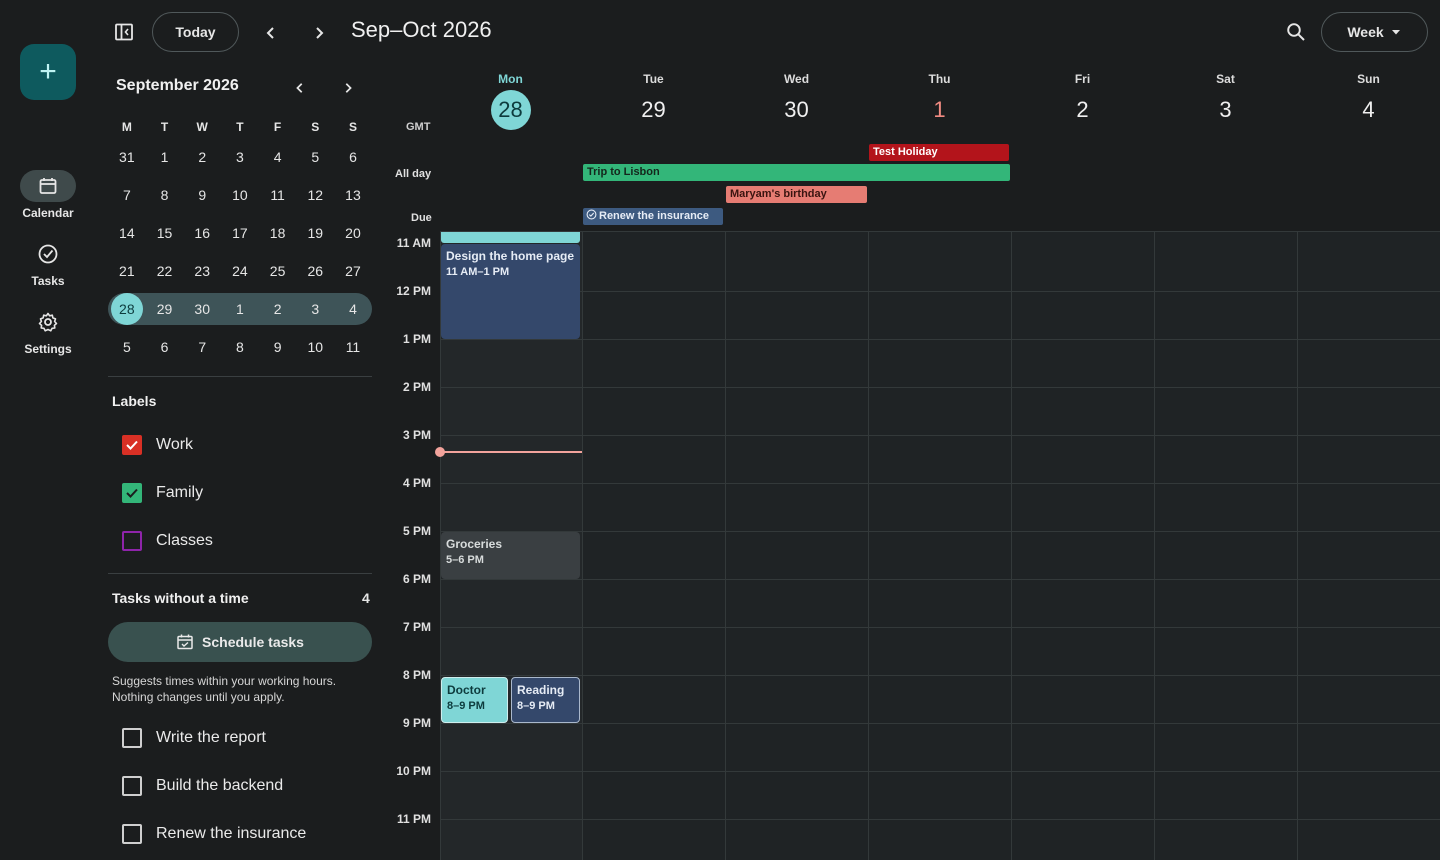 The height and width of the screenshot is (860, 1440). What do you see at coordinates (202, 309) in the screenshot?
I see `mini-day: 30` at bounding box center [202, 309].